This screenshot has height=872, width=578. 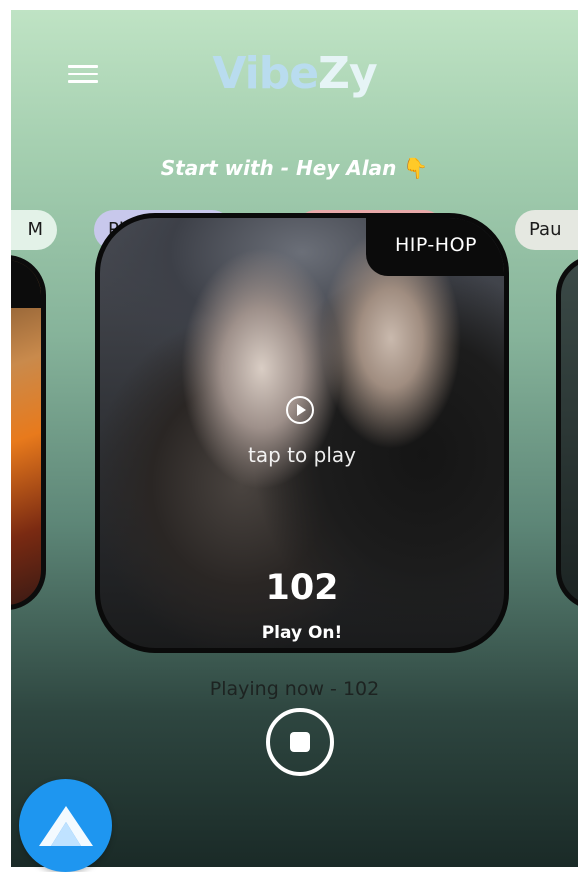 I want to click on prev-station-card, so click(x=28, y=432).